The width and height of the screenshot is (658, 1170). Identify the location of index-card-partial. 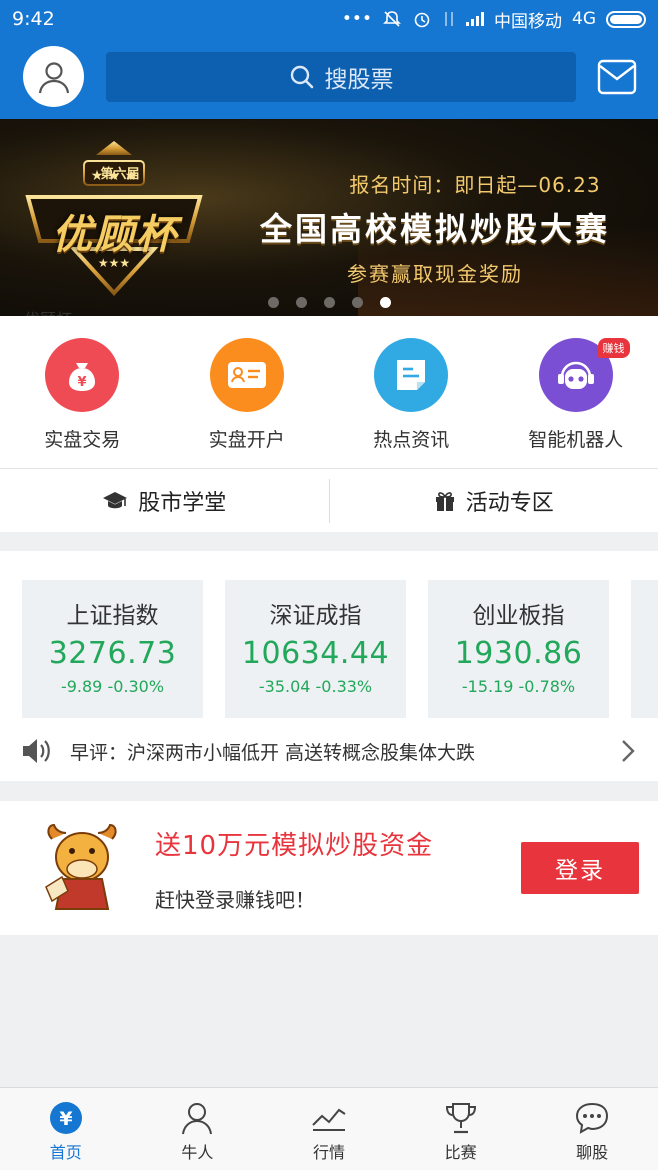
(644, 649).